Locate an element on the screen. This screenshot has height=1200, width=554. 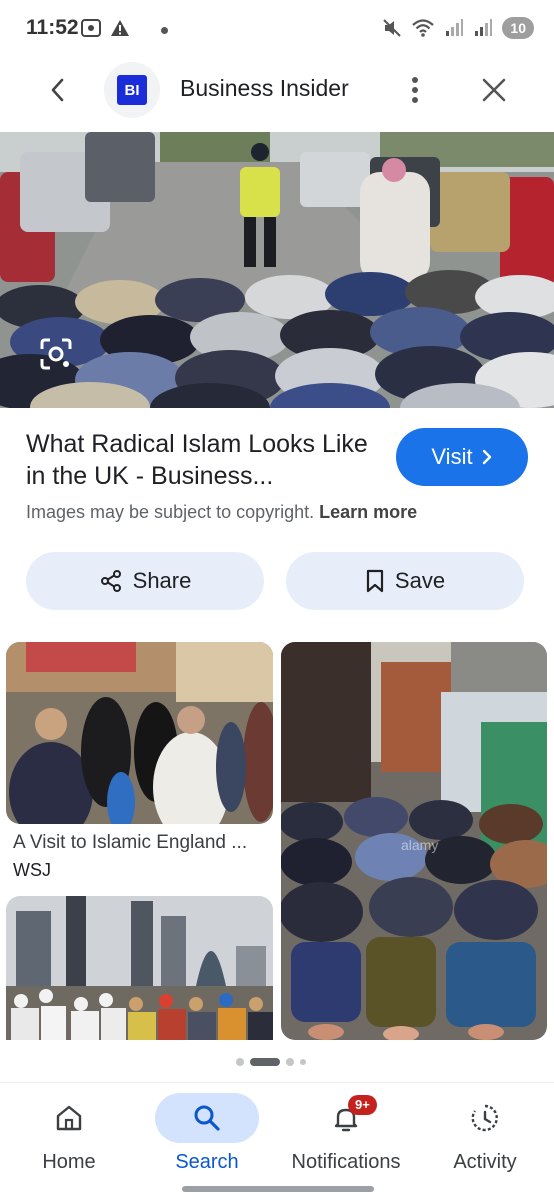
warning-icon is located at coordinates (120, 28).